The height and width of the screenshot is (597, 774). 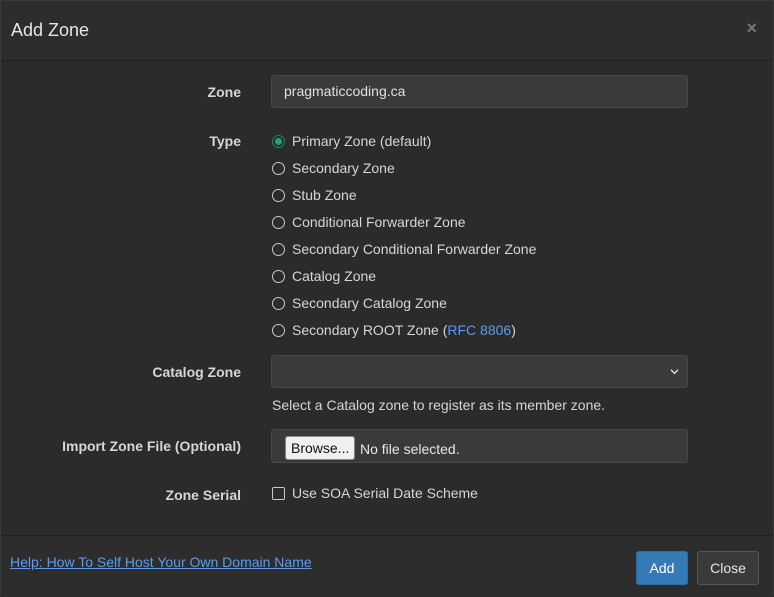 I want to click on import-zone-file-label: Import Zone File (Optional), so click(x=151, y=446).